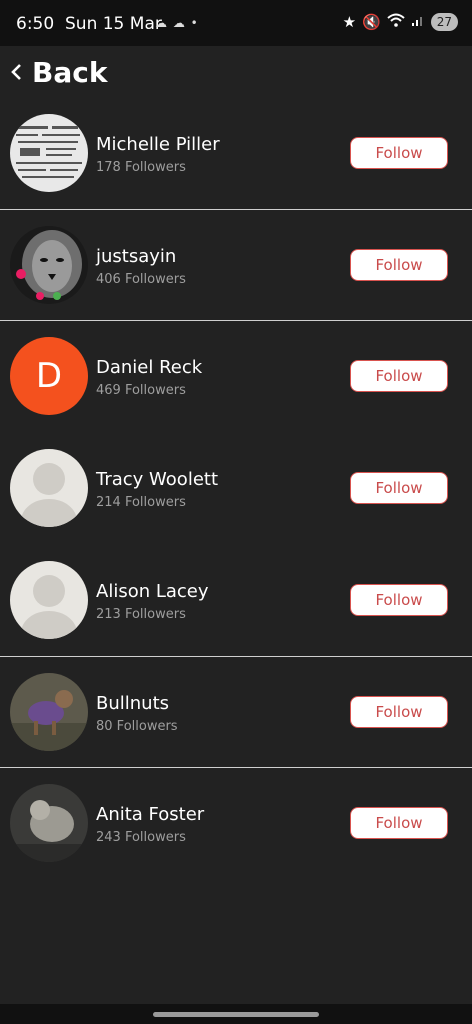  Describe the element at coordinates (141, 614) in the screenshot. I see `follower-count: 213 Followers` at that location.